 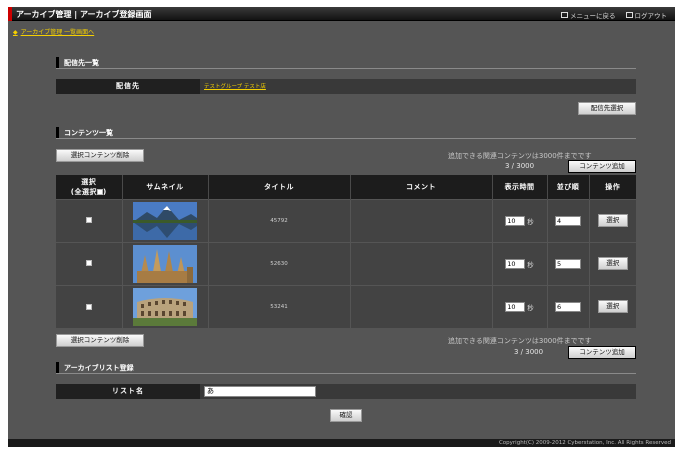 I want to click on list-section-heading: アーカイブリスト登録, so click(x=346, y=368).